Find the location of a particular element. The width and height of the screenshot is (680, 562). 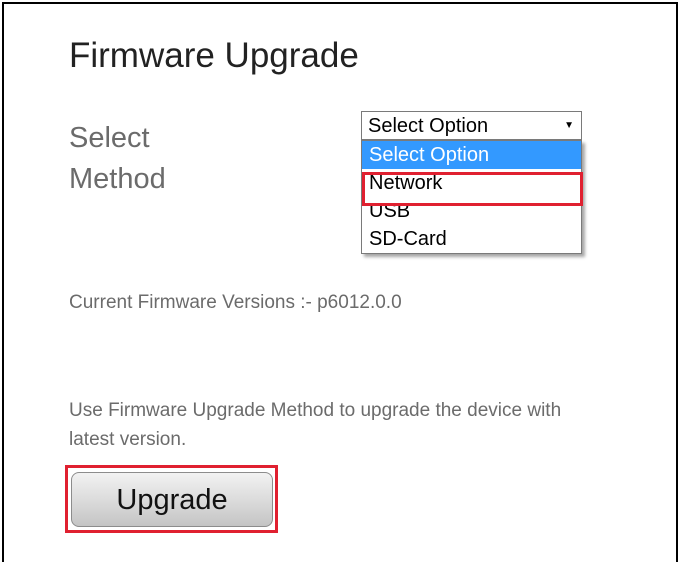

select-method-label-line1: Select is located at coordinates (109, 138).